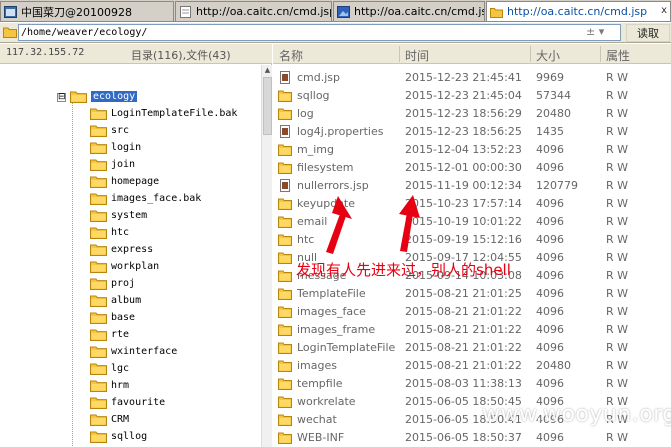 This screenshot has width=671, height=447. What do you see at coordinates (664, 10) in the screenshot?
I see `close-icon: x` at bounding box center [664, 10].